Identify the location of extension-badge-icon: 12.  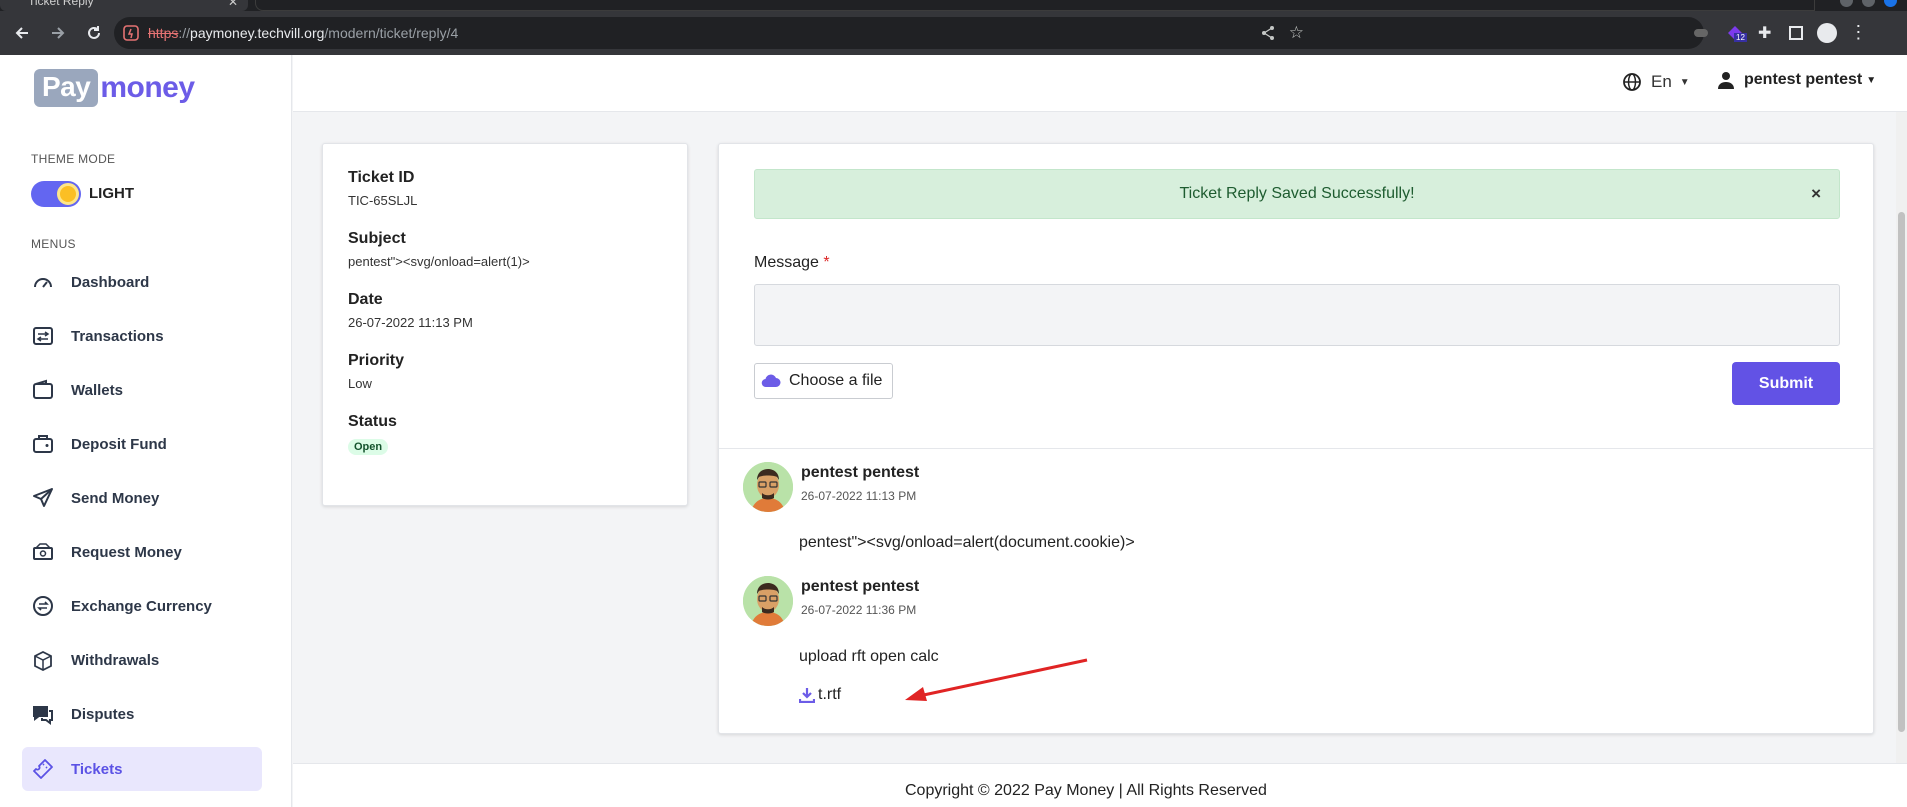
(1736, 33).